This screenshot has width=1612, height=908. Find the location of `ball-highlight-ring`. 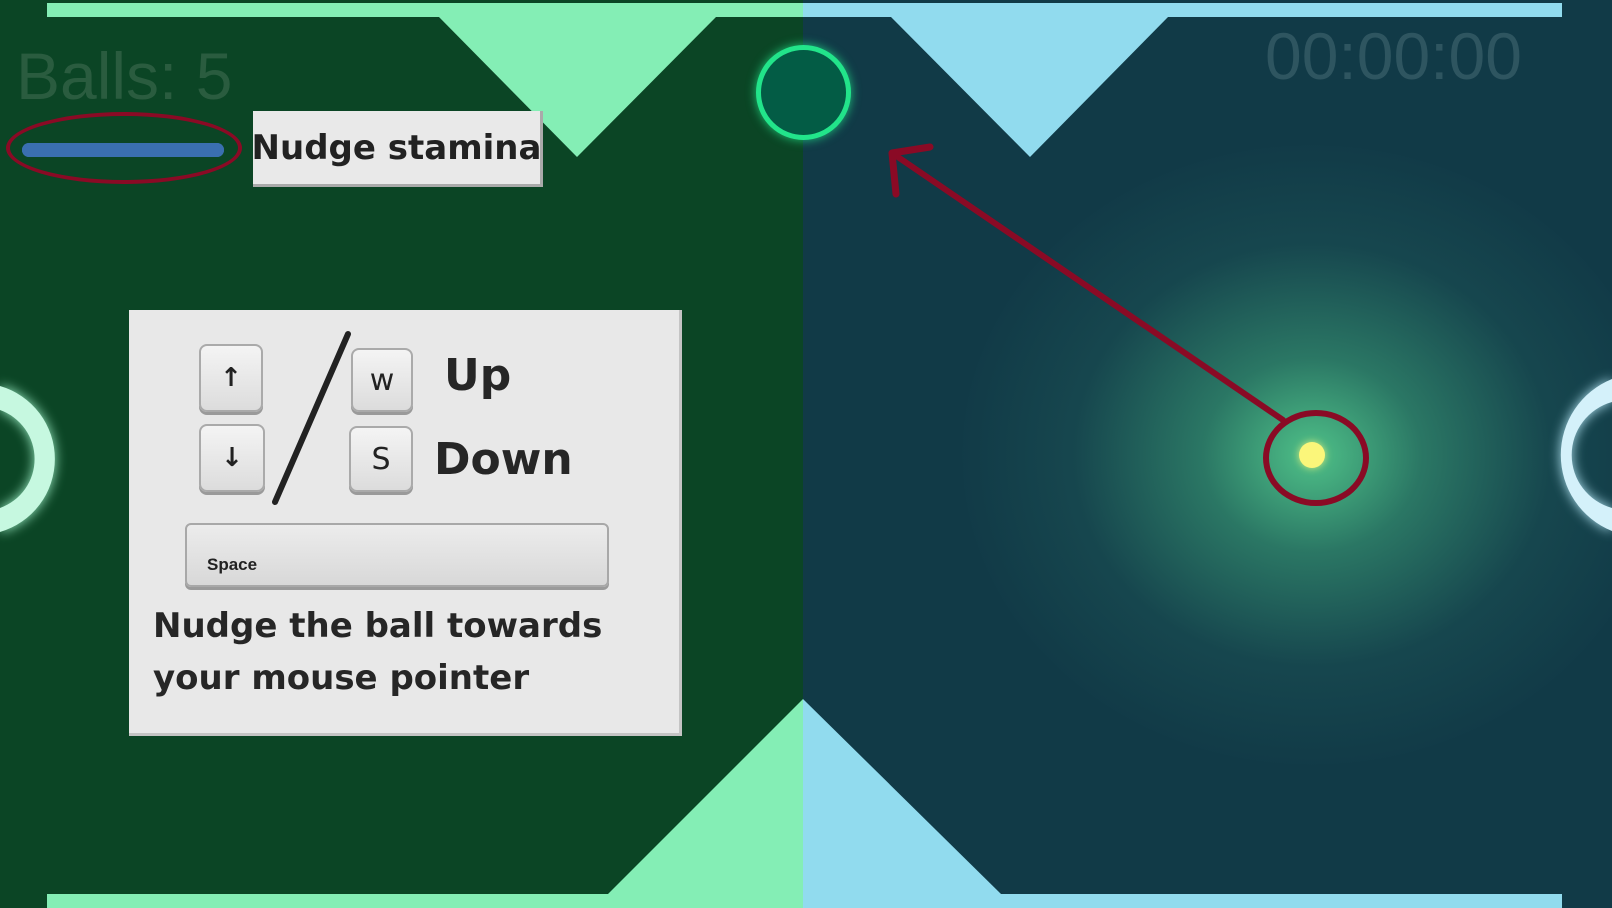

ball-highlight-ring is located at coordinates (1316, 458).